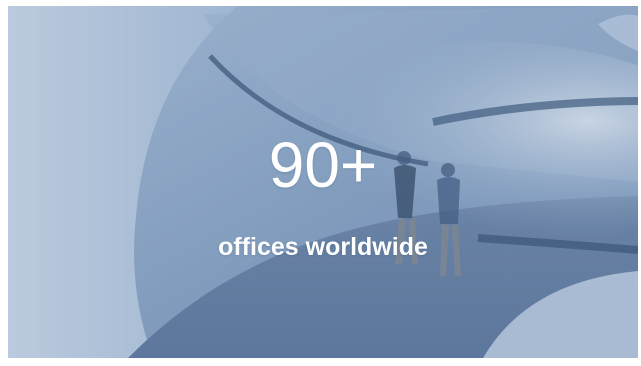  What do you see at coordinates (323, 165) in the screenshot?
I see `offices-count: 90+` at bounding box center [323, 165].